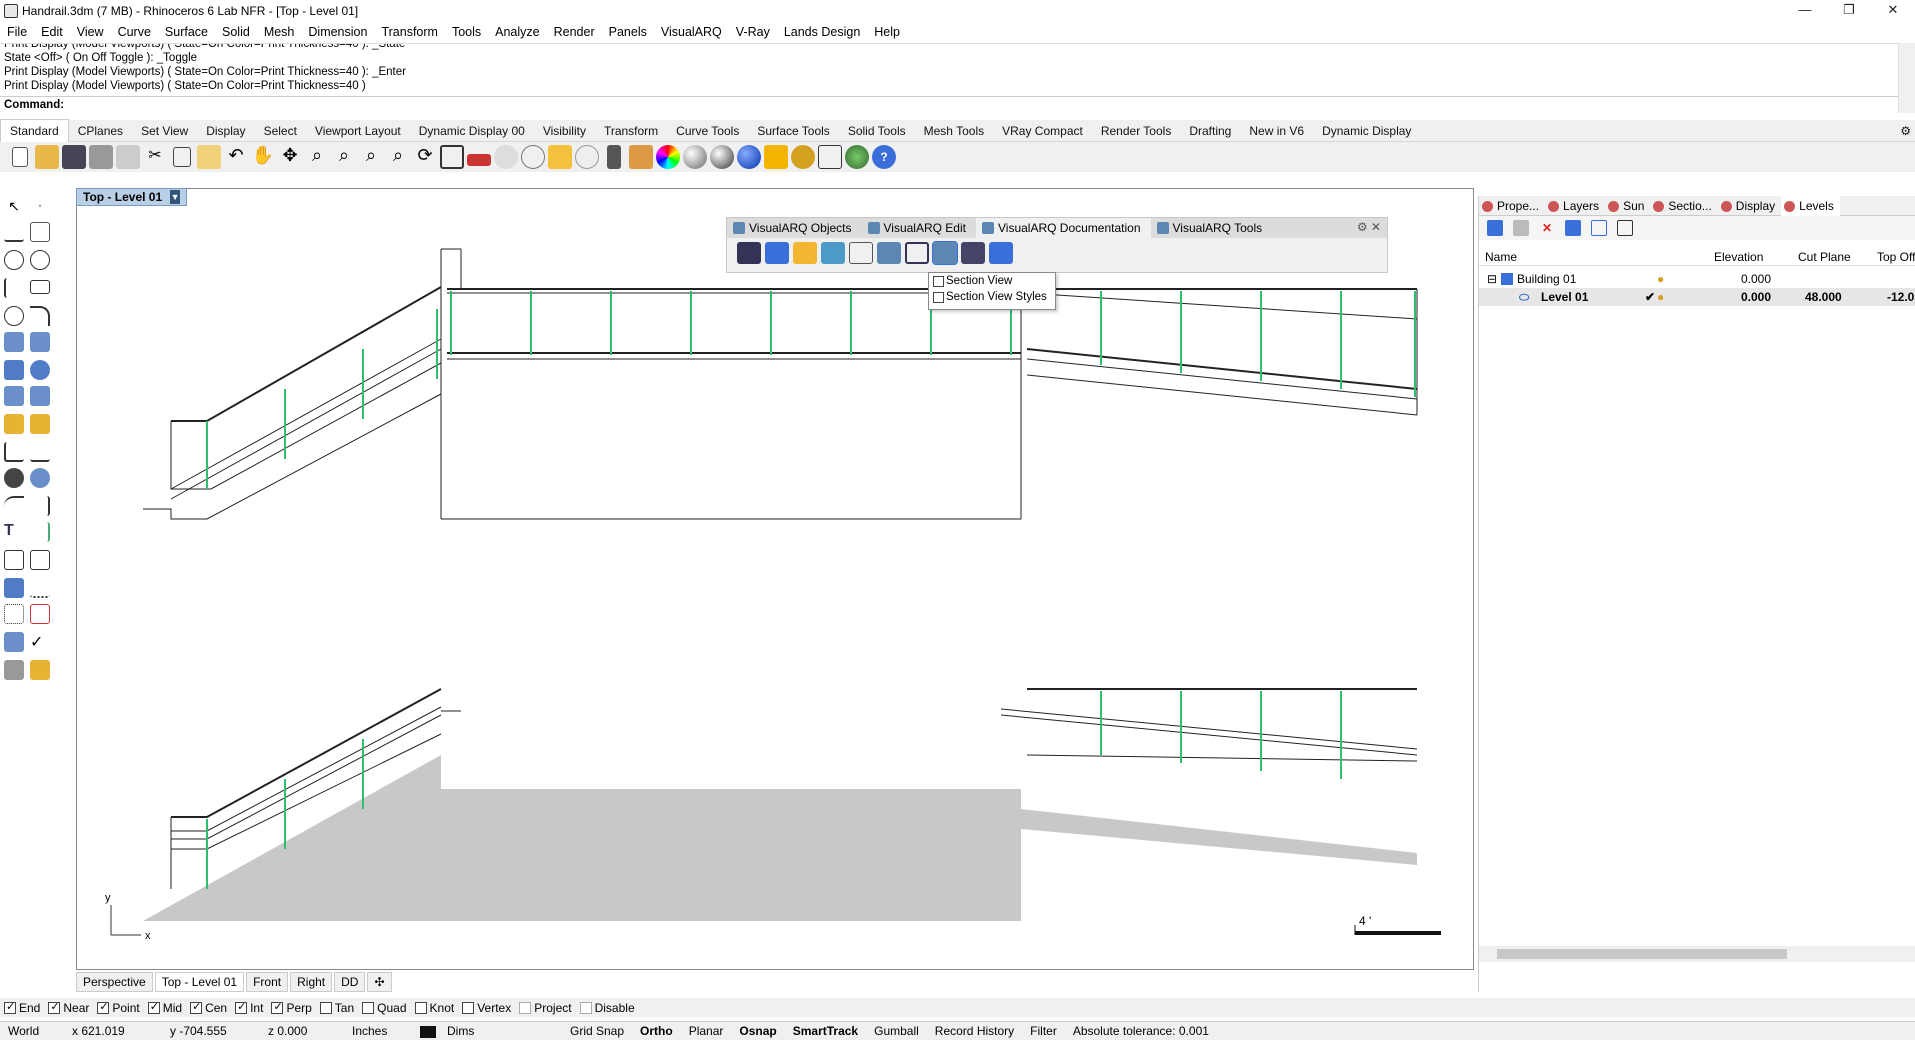 The height and width of the screenshot is (1040, 1915). Describe the element at coordinates (208, 1007) in the screenshot. I see `osnap-cen: Cen` at that location.